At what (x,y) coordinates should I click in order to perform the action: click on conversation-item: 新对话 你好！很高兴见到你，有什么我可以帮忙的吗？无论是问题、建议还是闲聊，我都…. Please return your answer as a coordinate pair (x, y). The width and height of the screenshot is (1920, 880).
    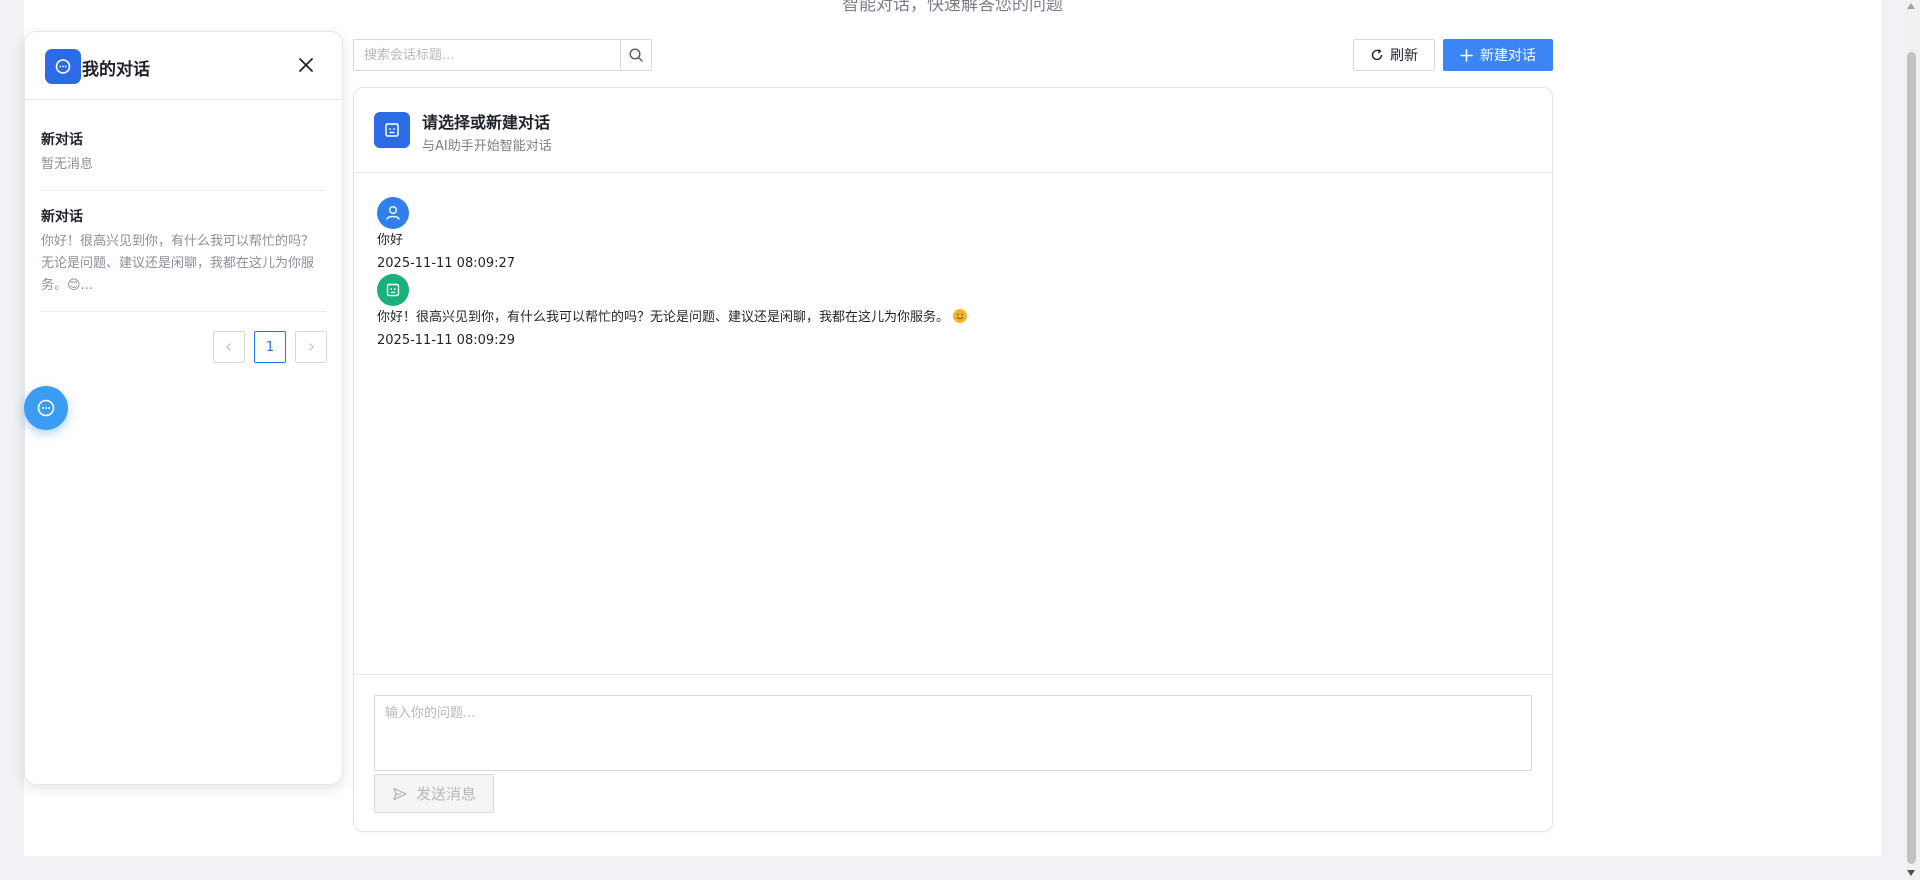
    Looking at the image, I should click on (183, 251).